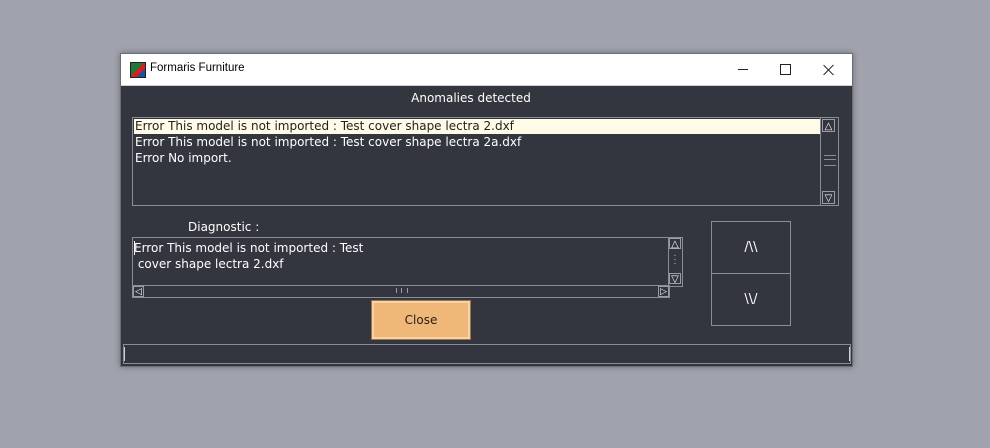 This screenshot has height=448, width=990. I want to click on next-anomaly-button: \\/, so click(751, 299).